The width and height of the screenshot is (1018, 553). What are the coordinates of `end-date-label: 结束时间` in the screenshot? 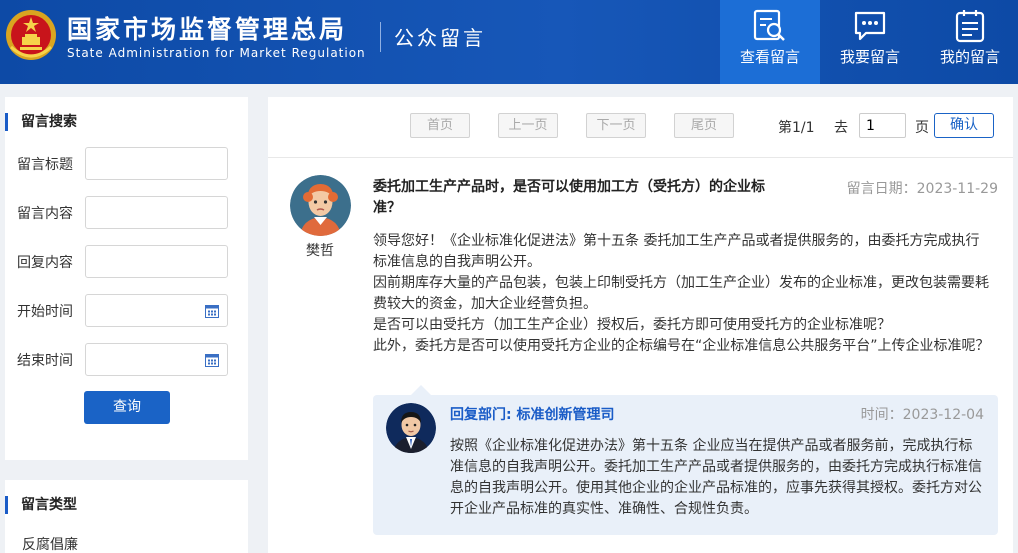 It's located at (45, 361).